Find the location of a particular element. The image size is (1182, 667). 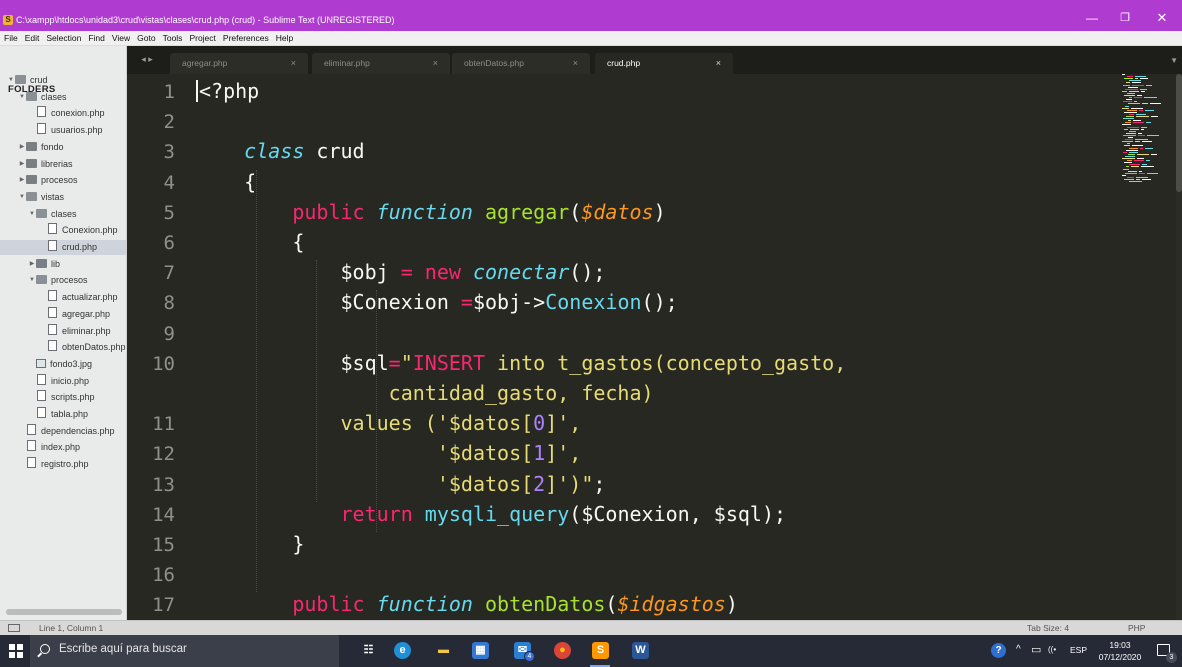

taskbar-app-word: W is located at coordinates (640, 651).